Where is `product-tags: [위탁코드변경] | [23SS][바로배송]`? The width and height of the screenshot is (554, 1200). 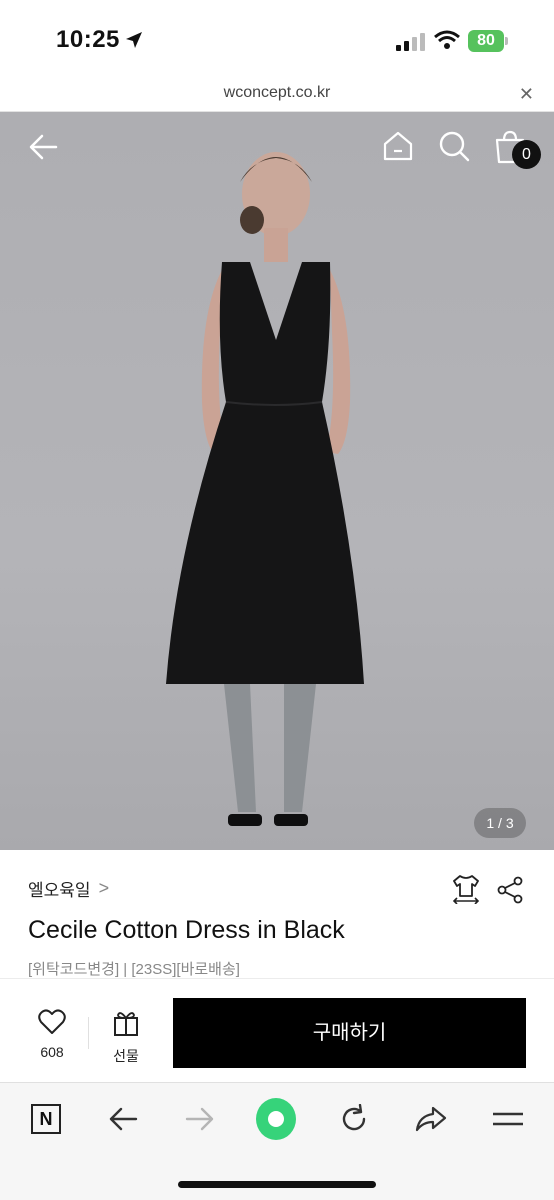 product-tags: [위탁코드변경] | [23SS][바로배송] is located at coordinates (134, 969).